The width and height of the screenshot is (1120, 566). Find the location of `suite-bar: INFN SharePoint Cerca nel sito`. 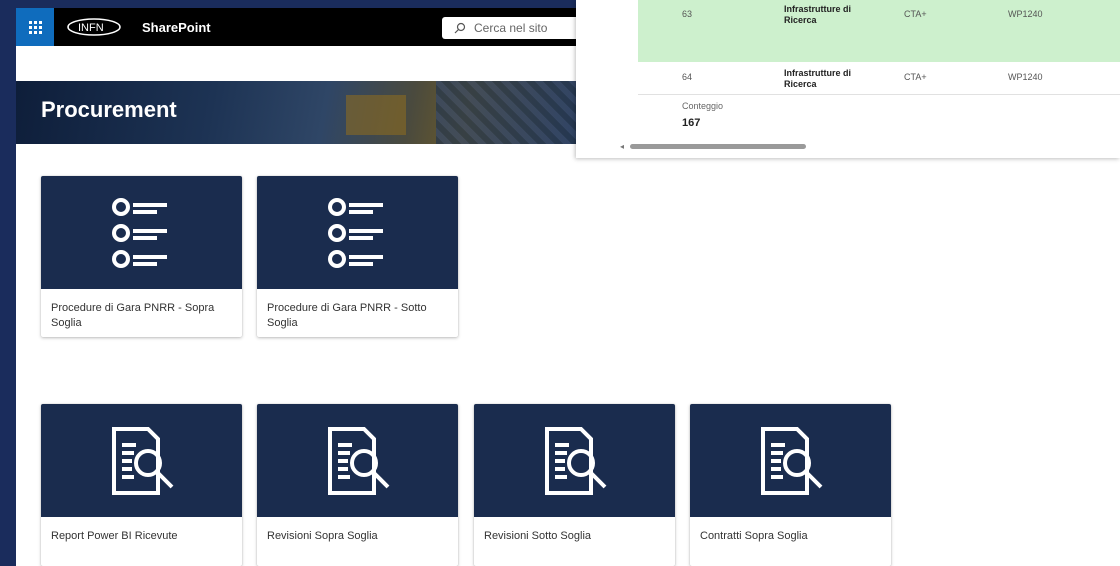

suite-bar: INFN SharePoint Cerca nel sito is located at coordinates (299, 27).